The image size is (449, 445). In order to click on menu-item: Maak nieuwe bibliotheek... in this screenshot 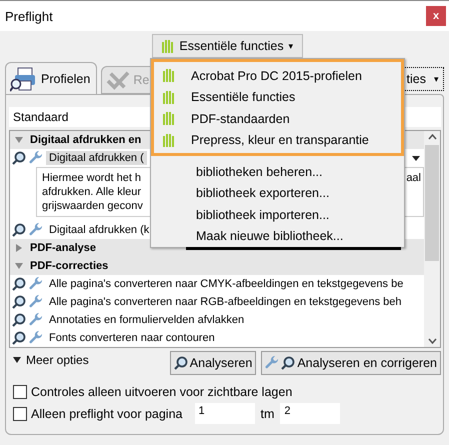, I will do `click(277, 236)`.